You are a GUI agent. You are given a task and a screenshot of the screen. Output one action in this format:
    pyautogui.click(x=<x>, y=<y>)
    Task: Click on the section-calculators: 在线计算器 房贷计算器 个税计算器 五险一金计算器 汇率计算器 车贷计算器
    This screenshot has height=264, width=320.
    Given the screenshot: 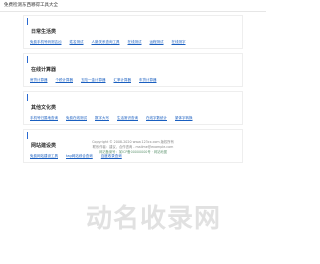 What is the action you would take?
    pyautogui.click(x=133, y=70)
    